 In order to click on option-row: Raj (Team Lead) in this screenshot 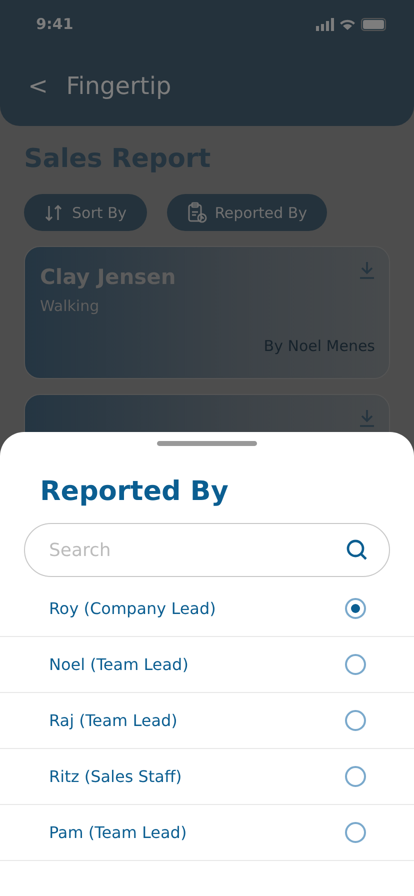, I will do `click(207, 721)`.